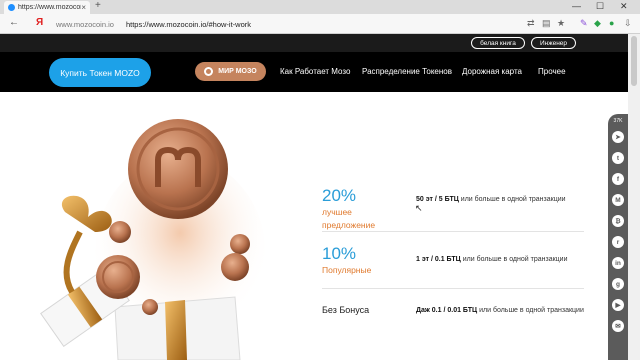  Describe the element at coordinates (618, 179) in the screenshot. I see `facebook-icon: f` at that location.